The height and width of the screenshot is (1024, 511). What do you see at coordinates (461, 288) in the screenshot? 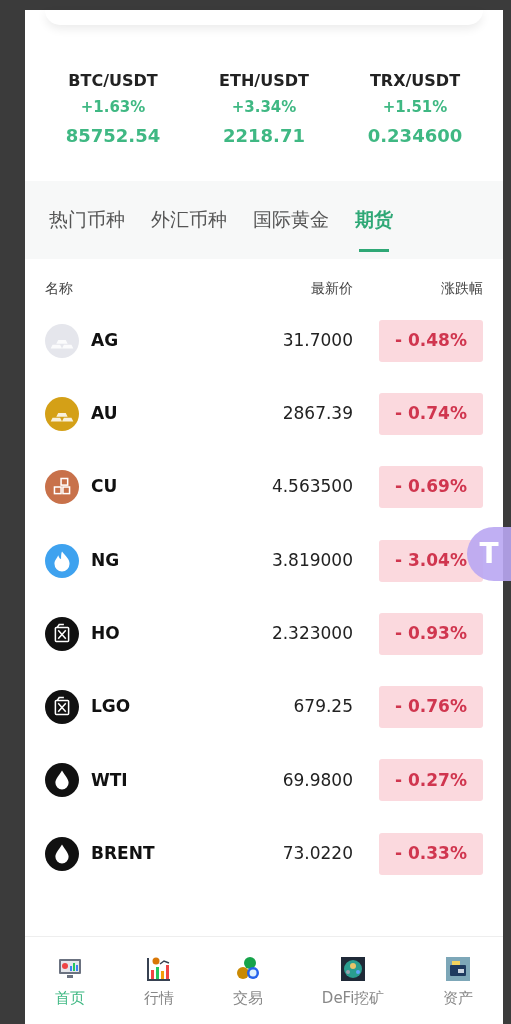
I see `column-header: 涨跌幅` at bounding box center [461, 288].